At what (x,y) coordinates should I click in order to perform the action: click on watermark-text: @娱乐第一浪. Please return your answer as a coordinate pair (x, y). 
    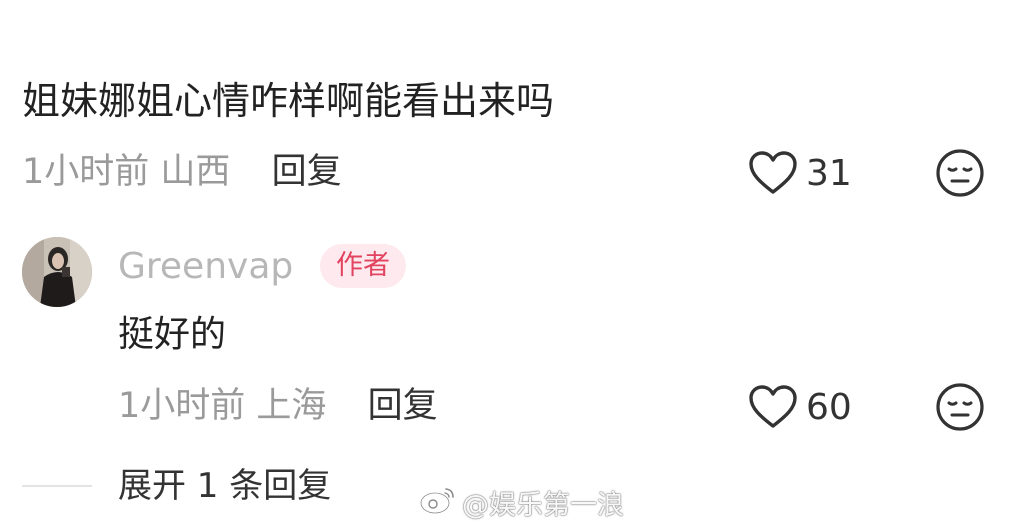
    Looking at the image, I should click on (543, 505).